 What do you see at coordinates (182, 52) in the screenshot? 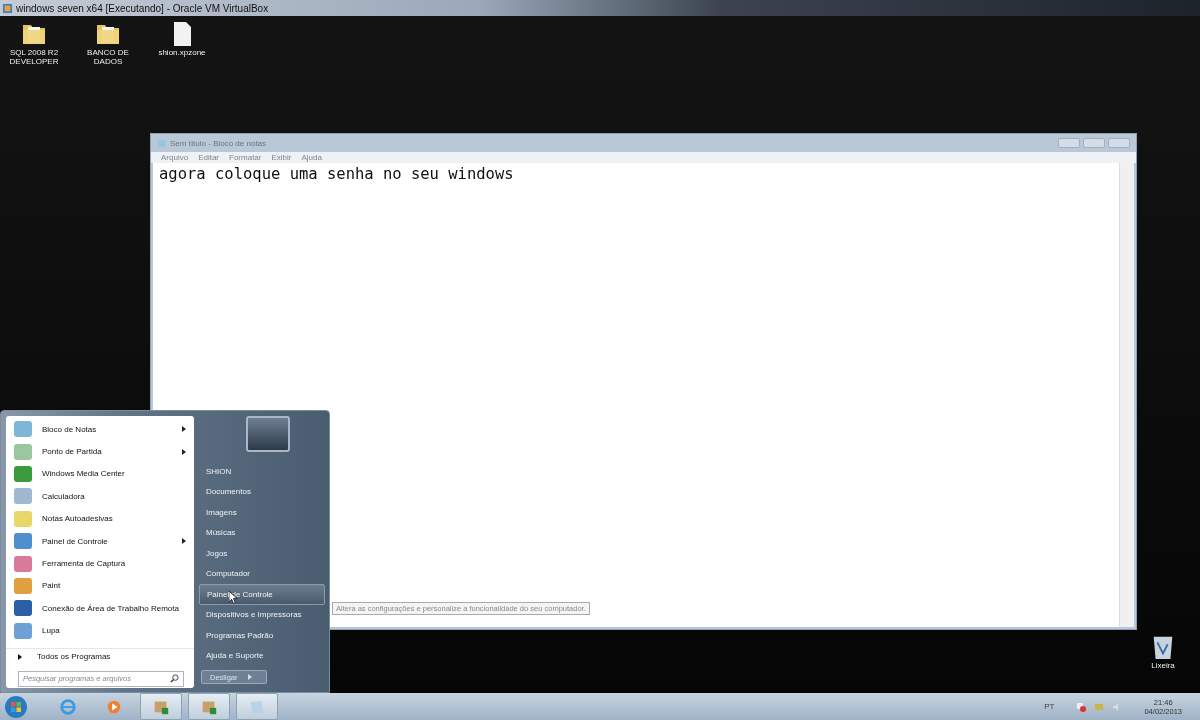
I see `icon-label: shion.xpzone` at bounding box center [182, 52].